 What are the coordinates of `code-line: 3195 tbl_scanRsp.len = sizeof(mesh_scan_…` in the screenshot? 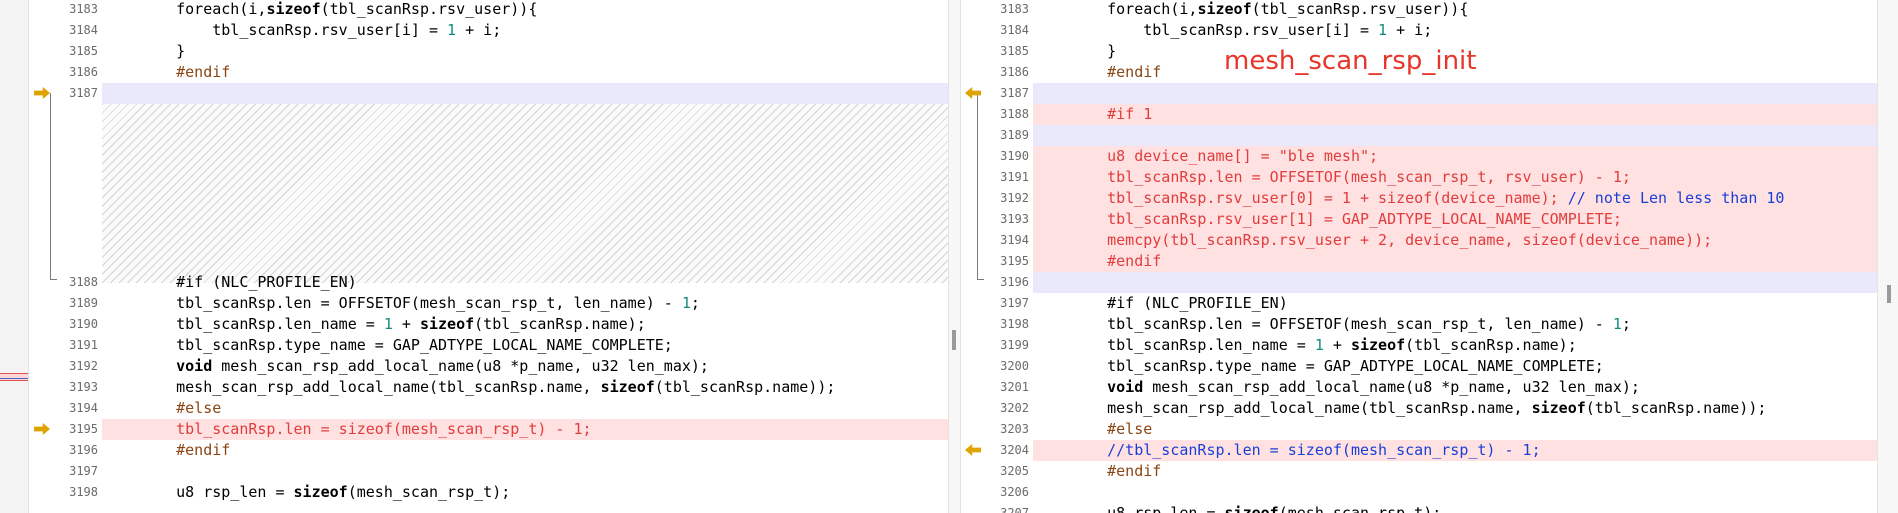 It's located at (508, 429).